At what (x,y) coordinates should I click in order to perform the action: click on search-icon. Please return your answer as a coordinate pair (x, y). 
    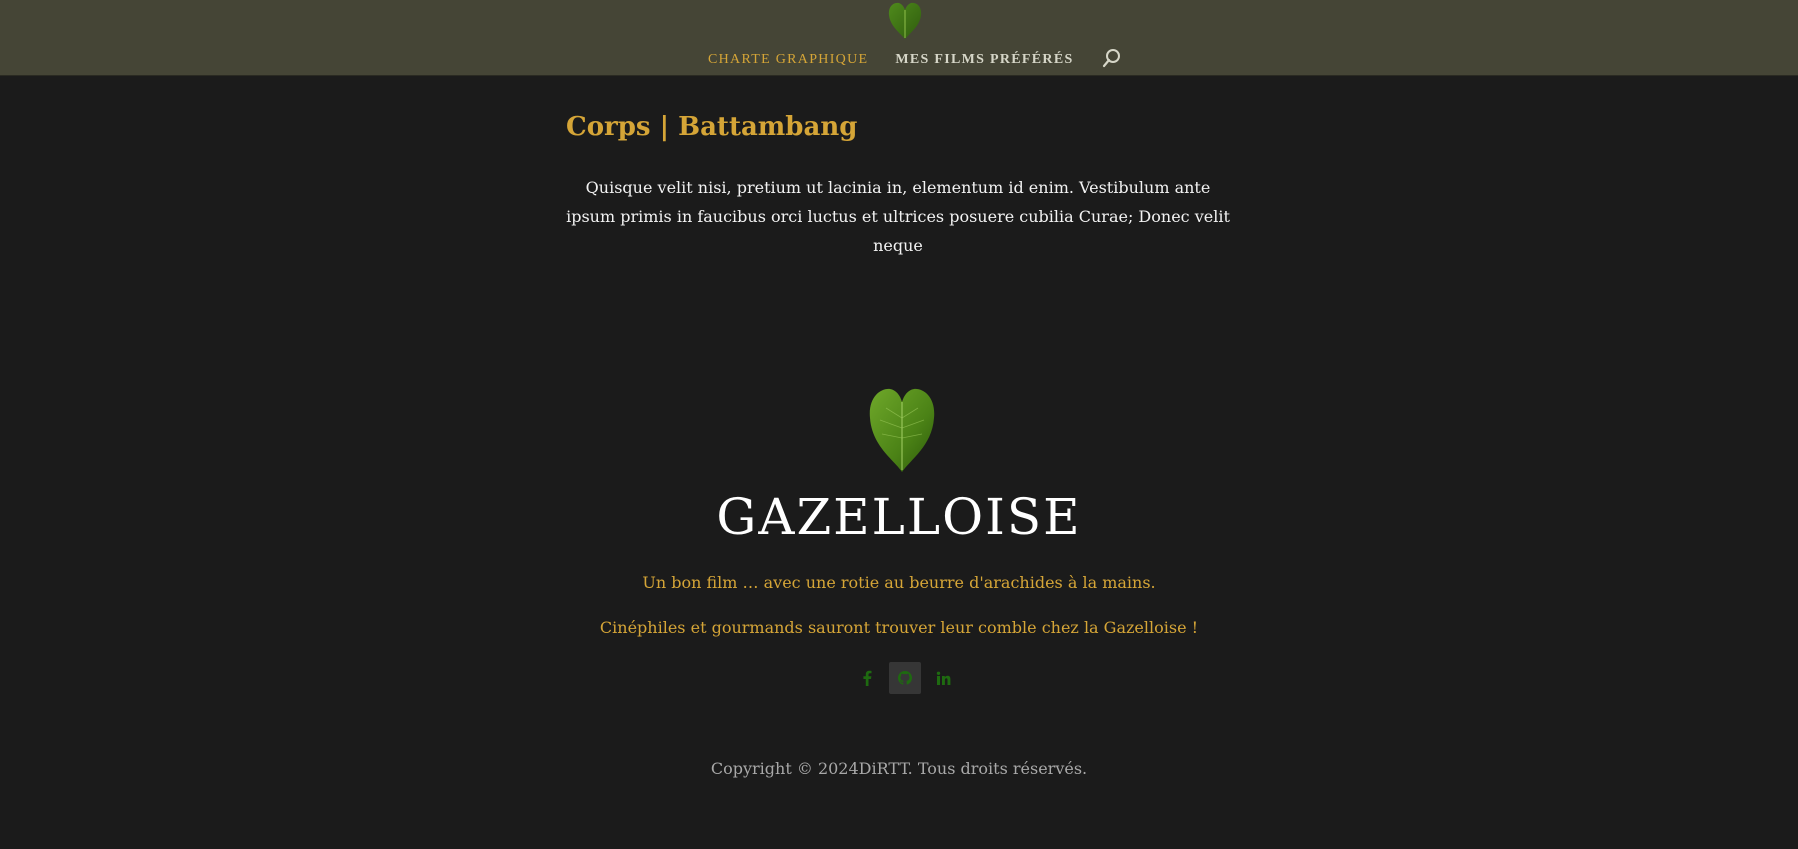
    Looking at the image, I should click on (1112, 58).